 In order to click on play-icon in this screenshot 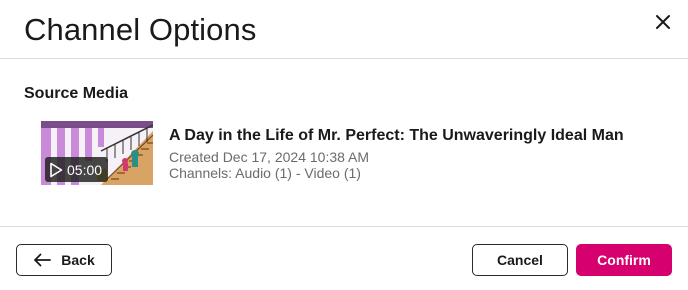, I will do `click(56, 169)`.